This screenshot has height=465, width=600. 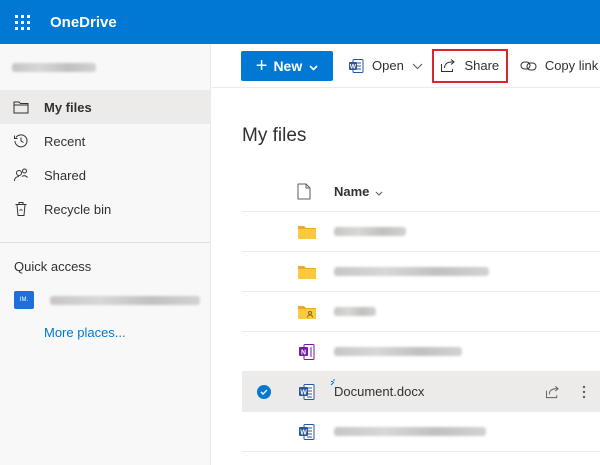 I want to click on shared-folder-icon, so click(x=309, y=312).